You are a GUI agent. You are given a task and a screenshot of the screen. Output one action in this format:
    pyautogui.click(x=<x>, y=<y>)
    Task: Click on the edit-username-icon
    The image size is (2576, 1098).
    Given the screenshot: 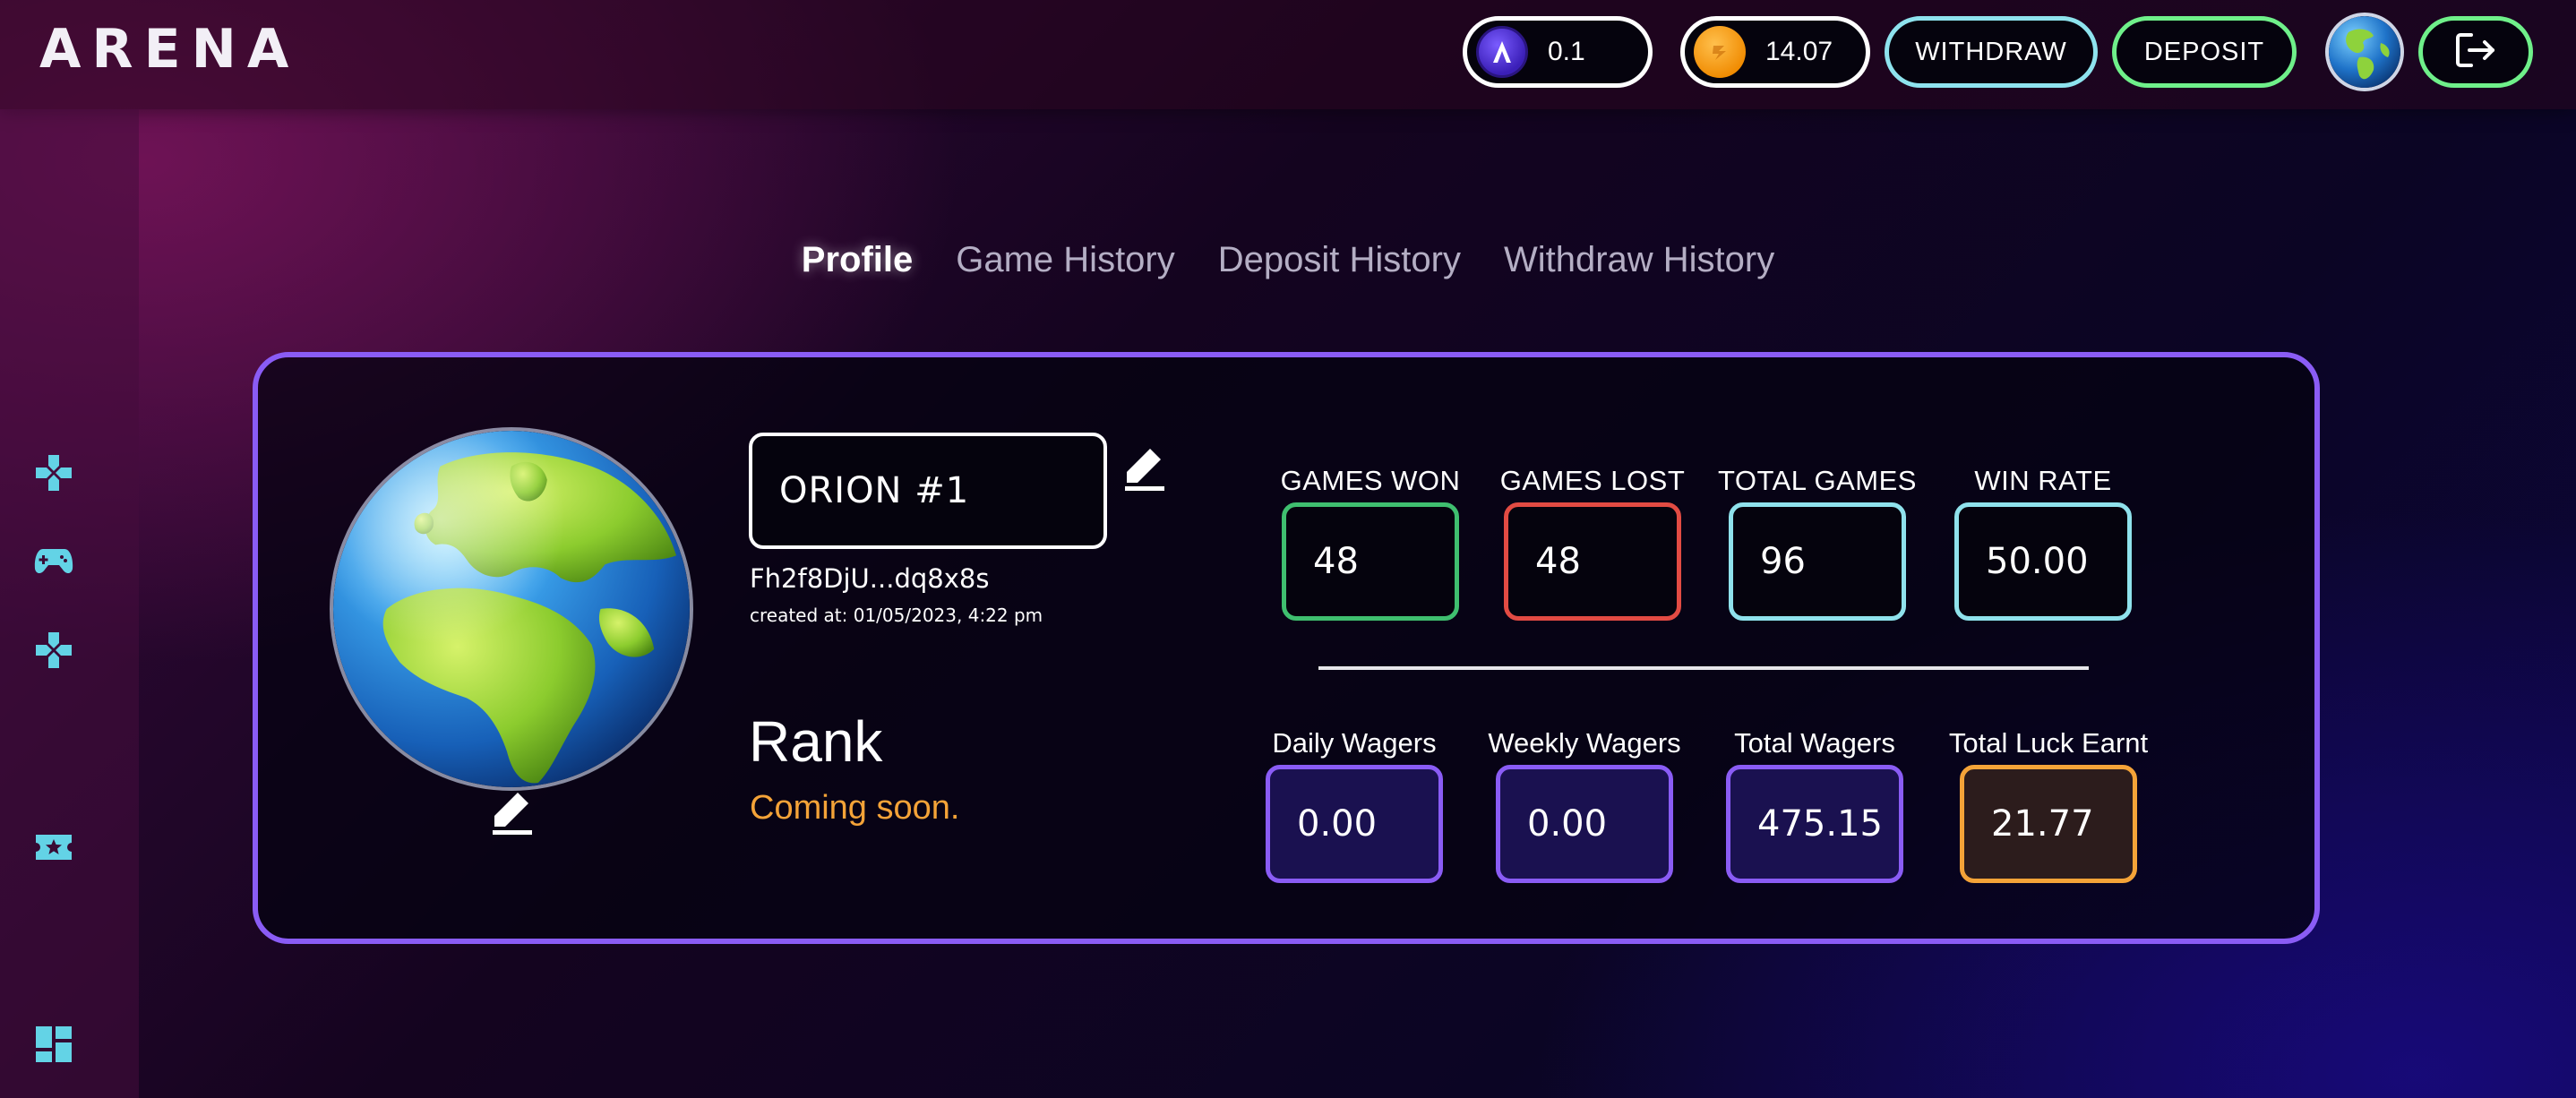 What is the action you would take?
    pyautogui.click(x=1145, y=469)
    